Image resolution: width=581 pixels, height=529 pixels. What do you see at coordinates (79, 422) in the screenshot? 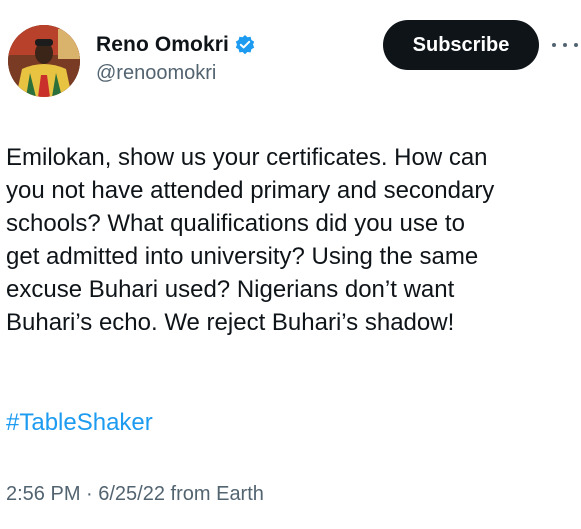
I see `hashtag-link: #TableShaker` at bounding box center [79, 422].